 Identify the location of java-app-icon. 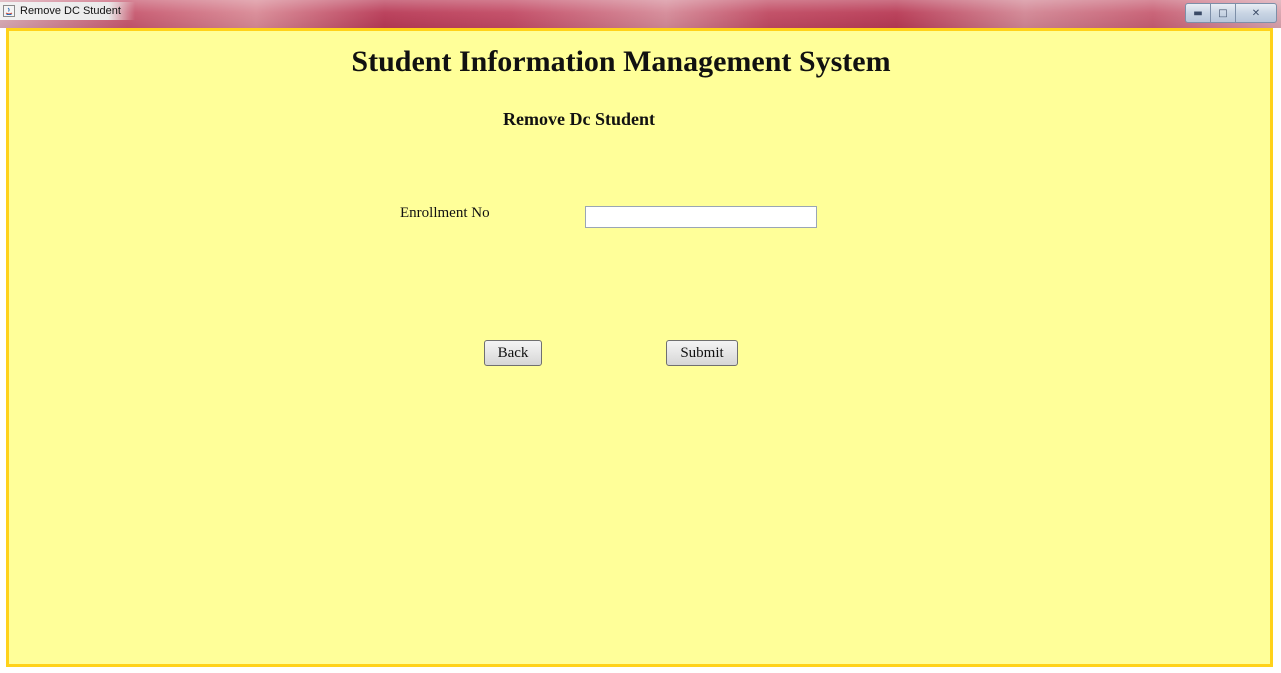
(9, 11).